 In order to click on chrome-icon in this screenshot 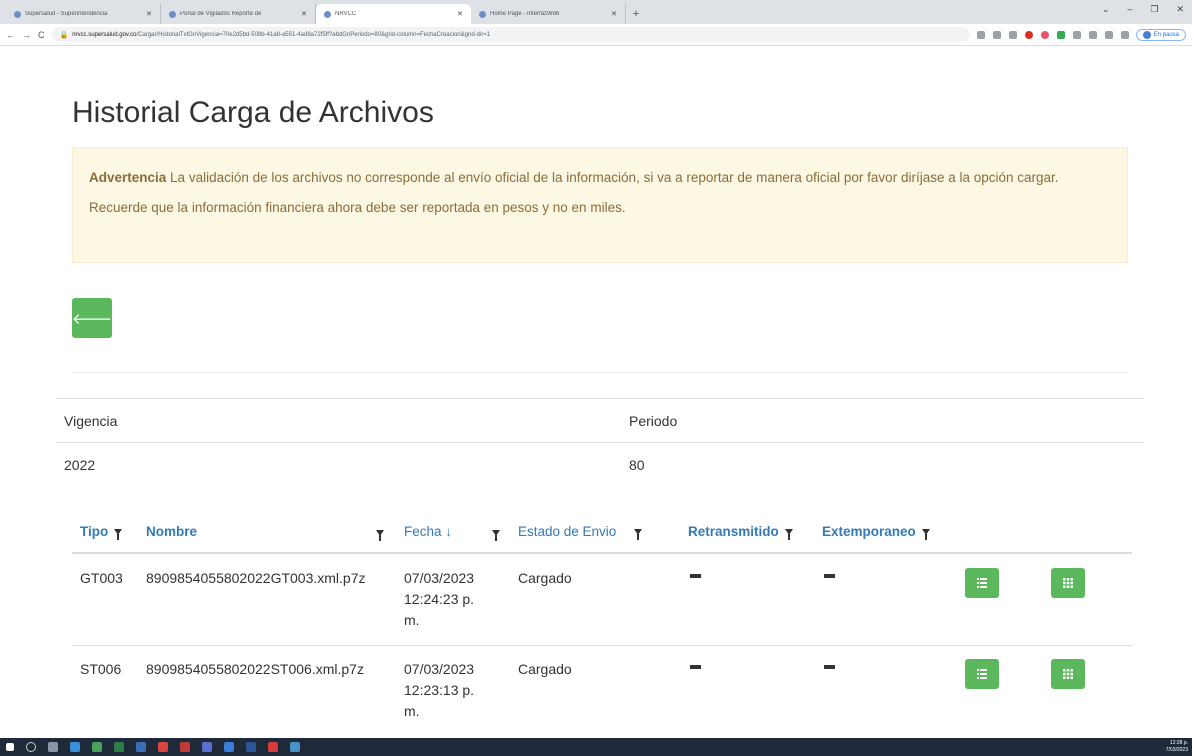, I will do `click(163, 747)`.